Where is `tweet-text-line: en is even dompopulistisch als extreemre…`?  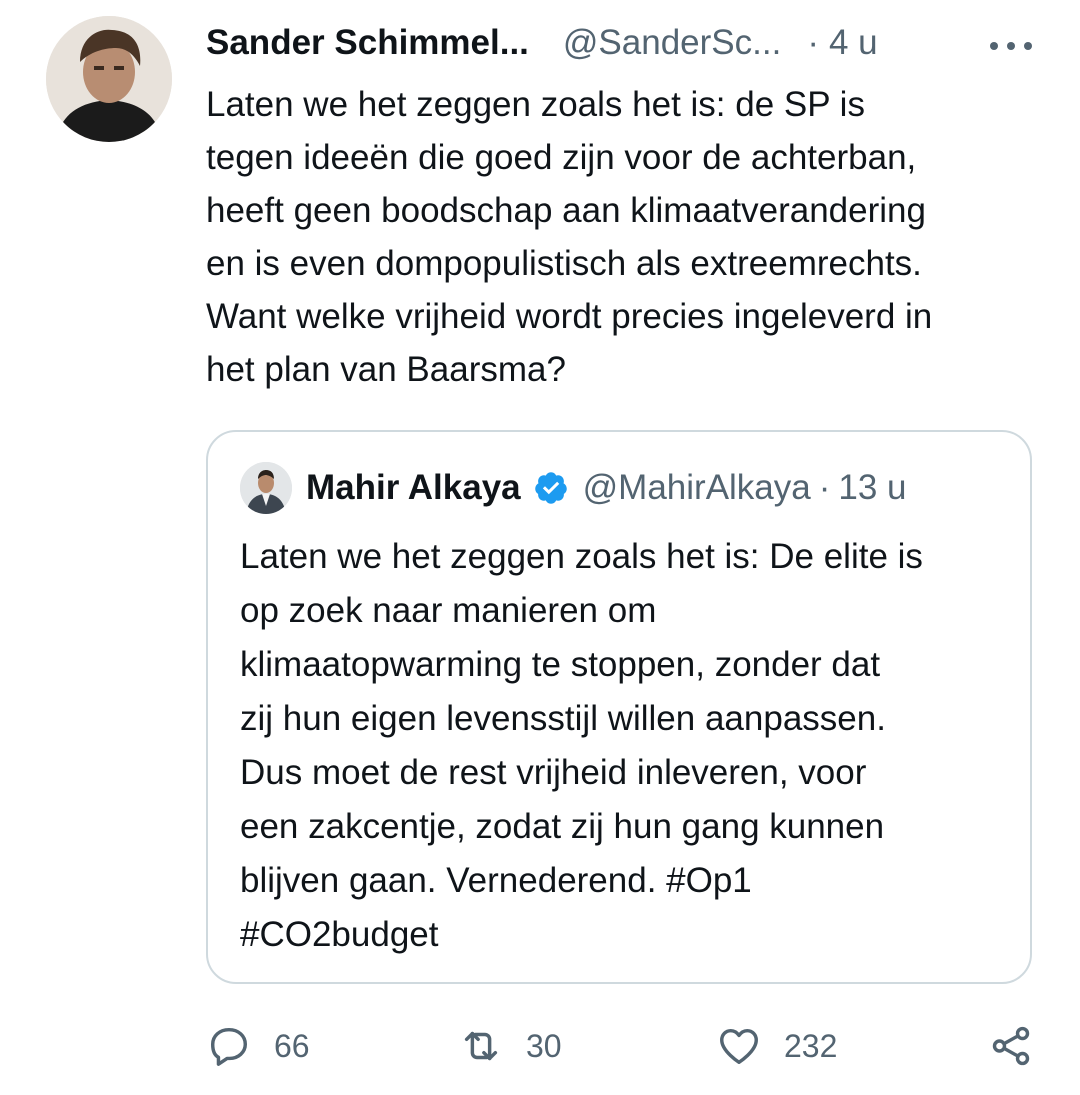 tweet-text-line: en is even dompopulistisch als extreemre… is located at coordinates (564, 263).